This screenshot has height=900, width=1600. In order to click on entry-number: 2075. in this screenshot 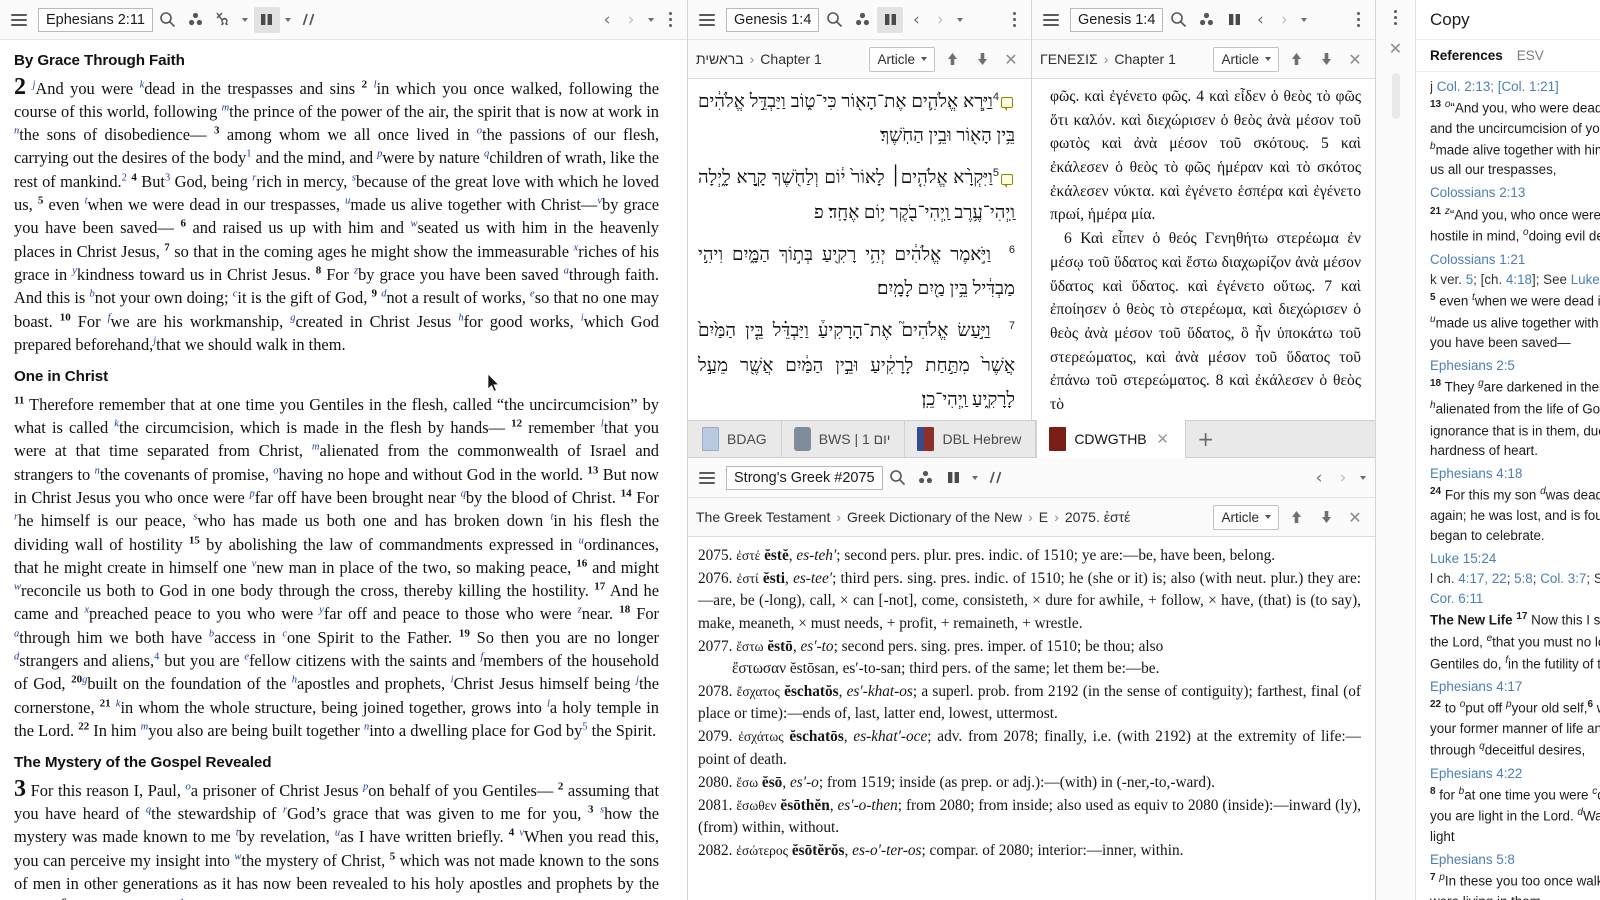, I will do `click(715, 555)`.